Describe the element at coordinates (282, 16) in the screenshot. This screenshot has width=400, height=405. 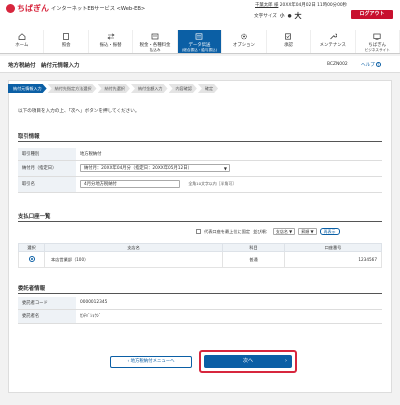
I see `font-size-small: 小` at that location.